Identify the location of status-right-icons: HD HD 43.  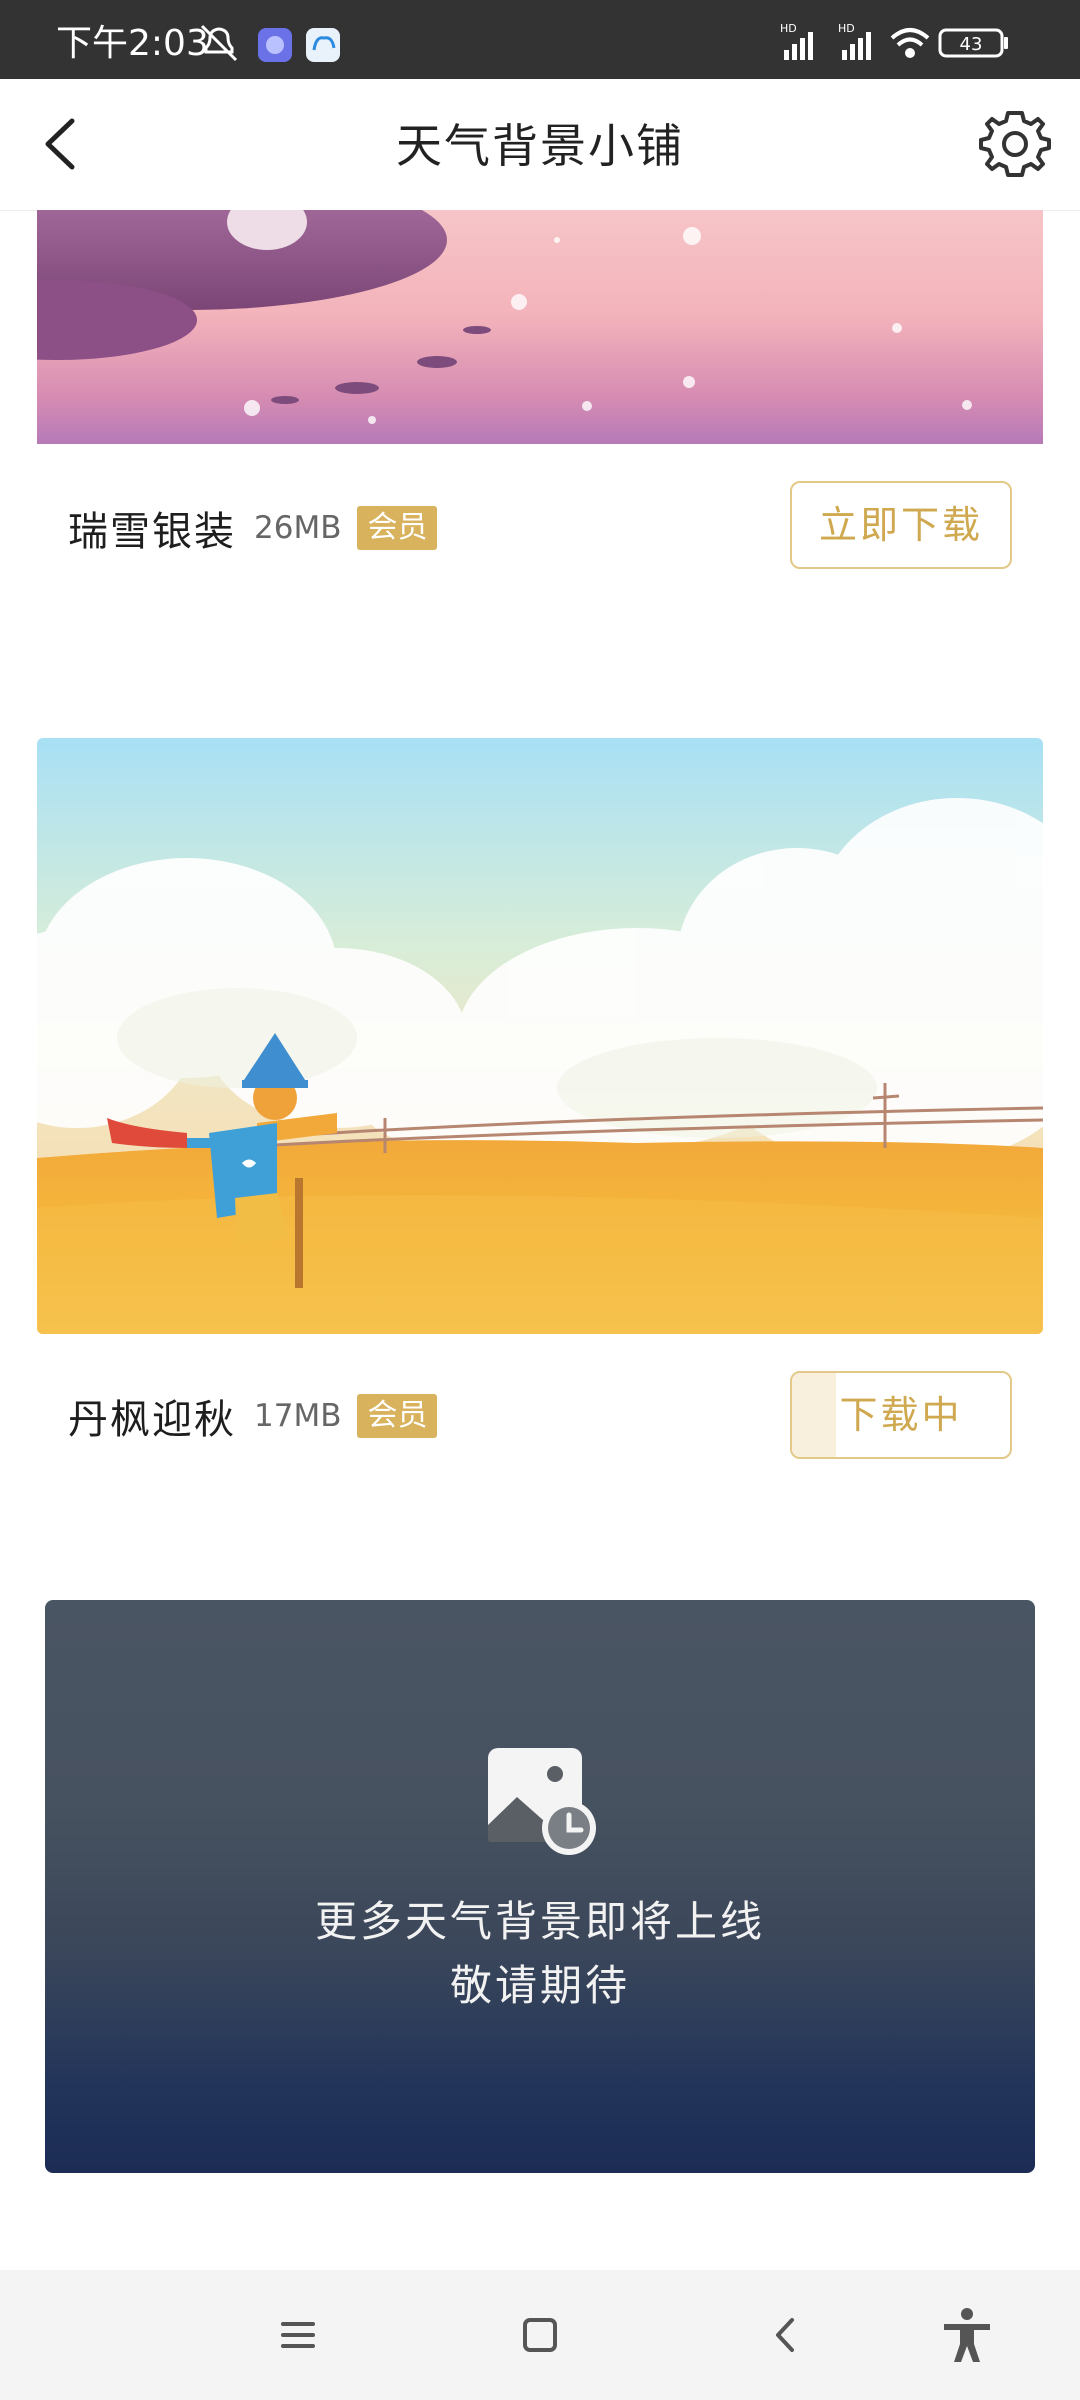
(910, 41).